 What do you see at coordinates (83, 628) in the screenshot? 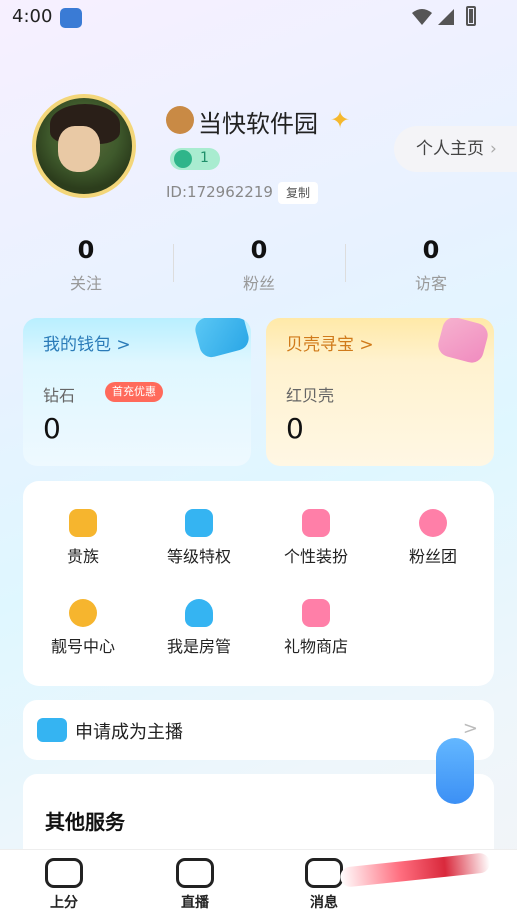
I see `menu-item-pretty-number: 靓号中心` at bounding box center [83, 628].